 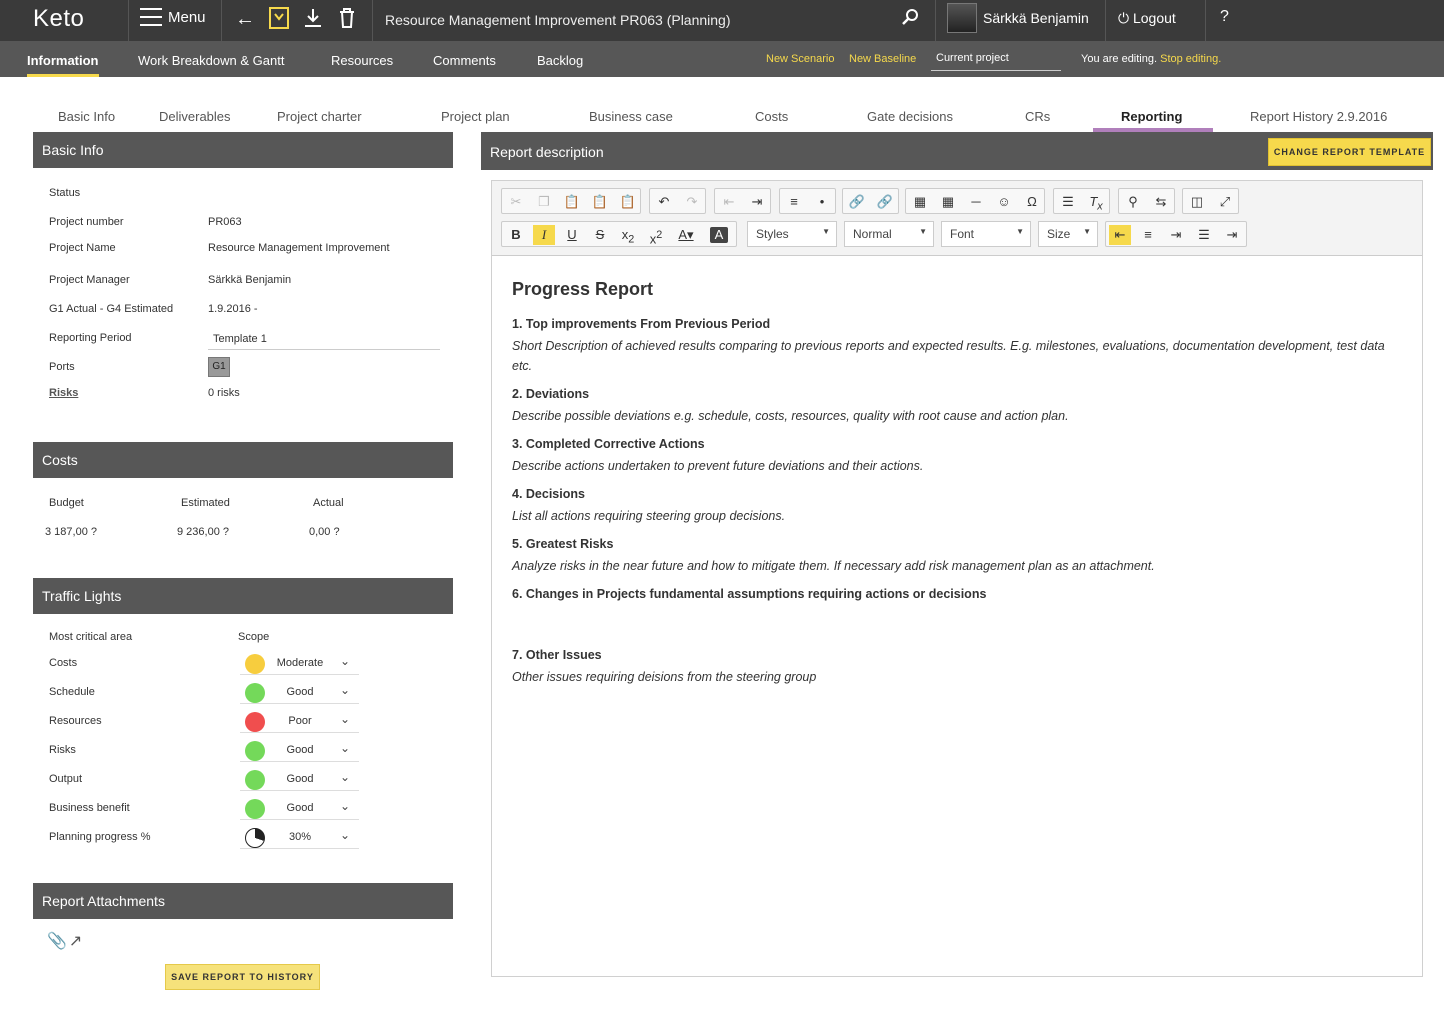 I want to click on nav-comments: Comments, so click(x=464, y=60).